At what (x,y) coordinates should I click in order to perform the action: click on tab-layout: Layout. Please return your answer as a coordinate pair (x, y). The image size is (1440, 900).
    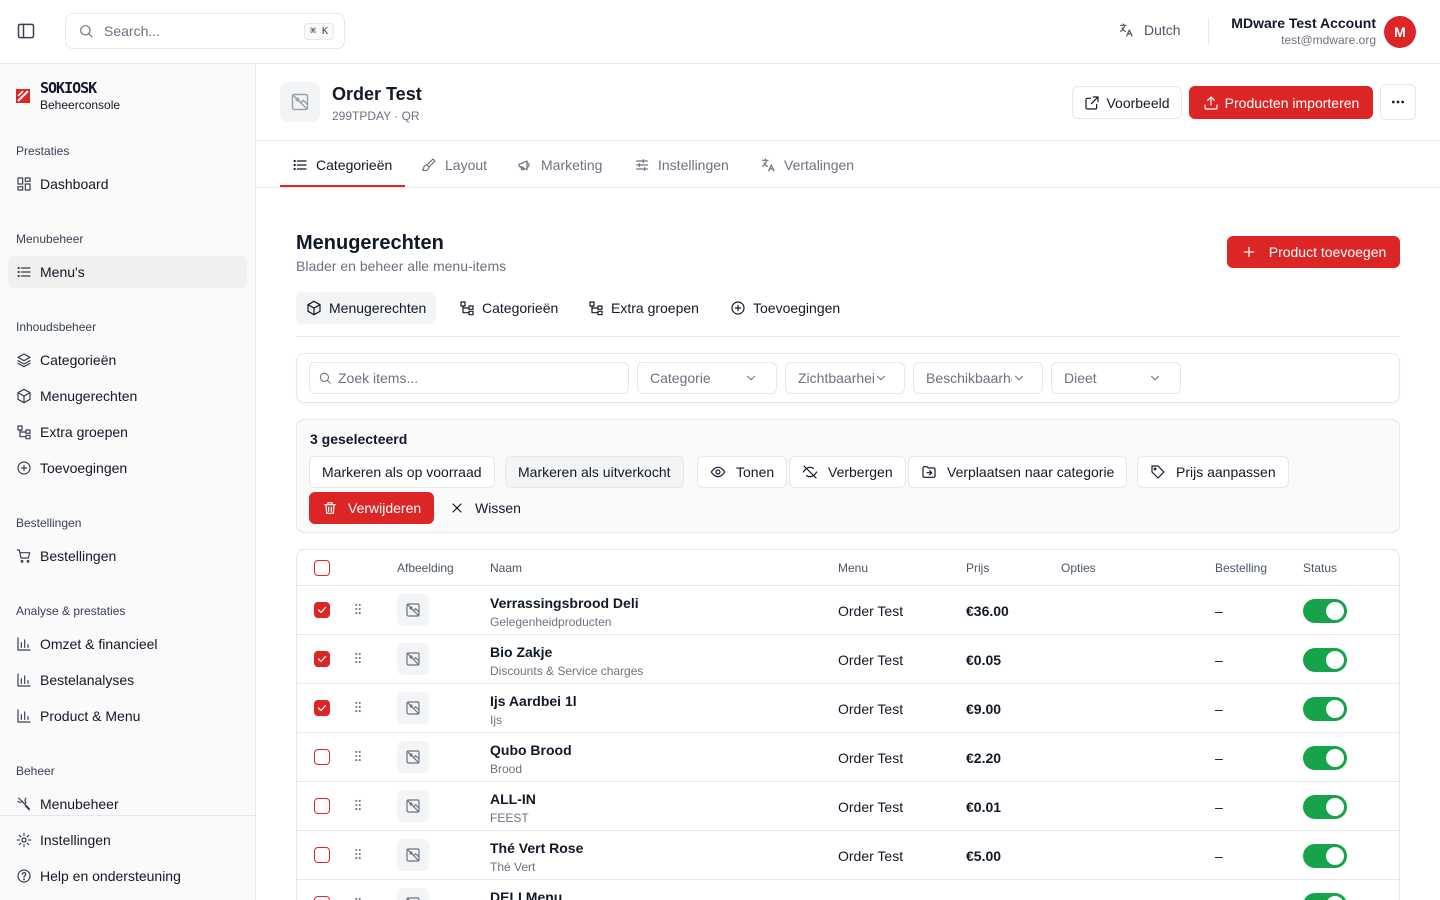
    Looking at the image, I should click on (454, 164).